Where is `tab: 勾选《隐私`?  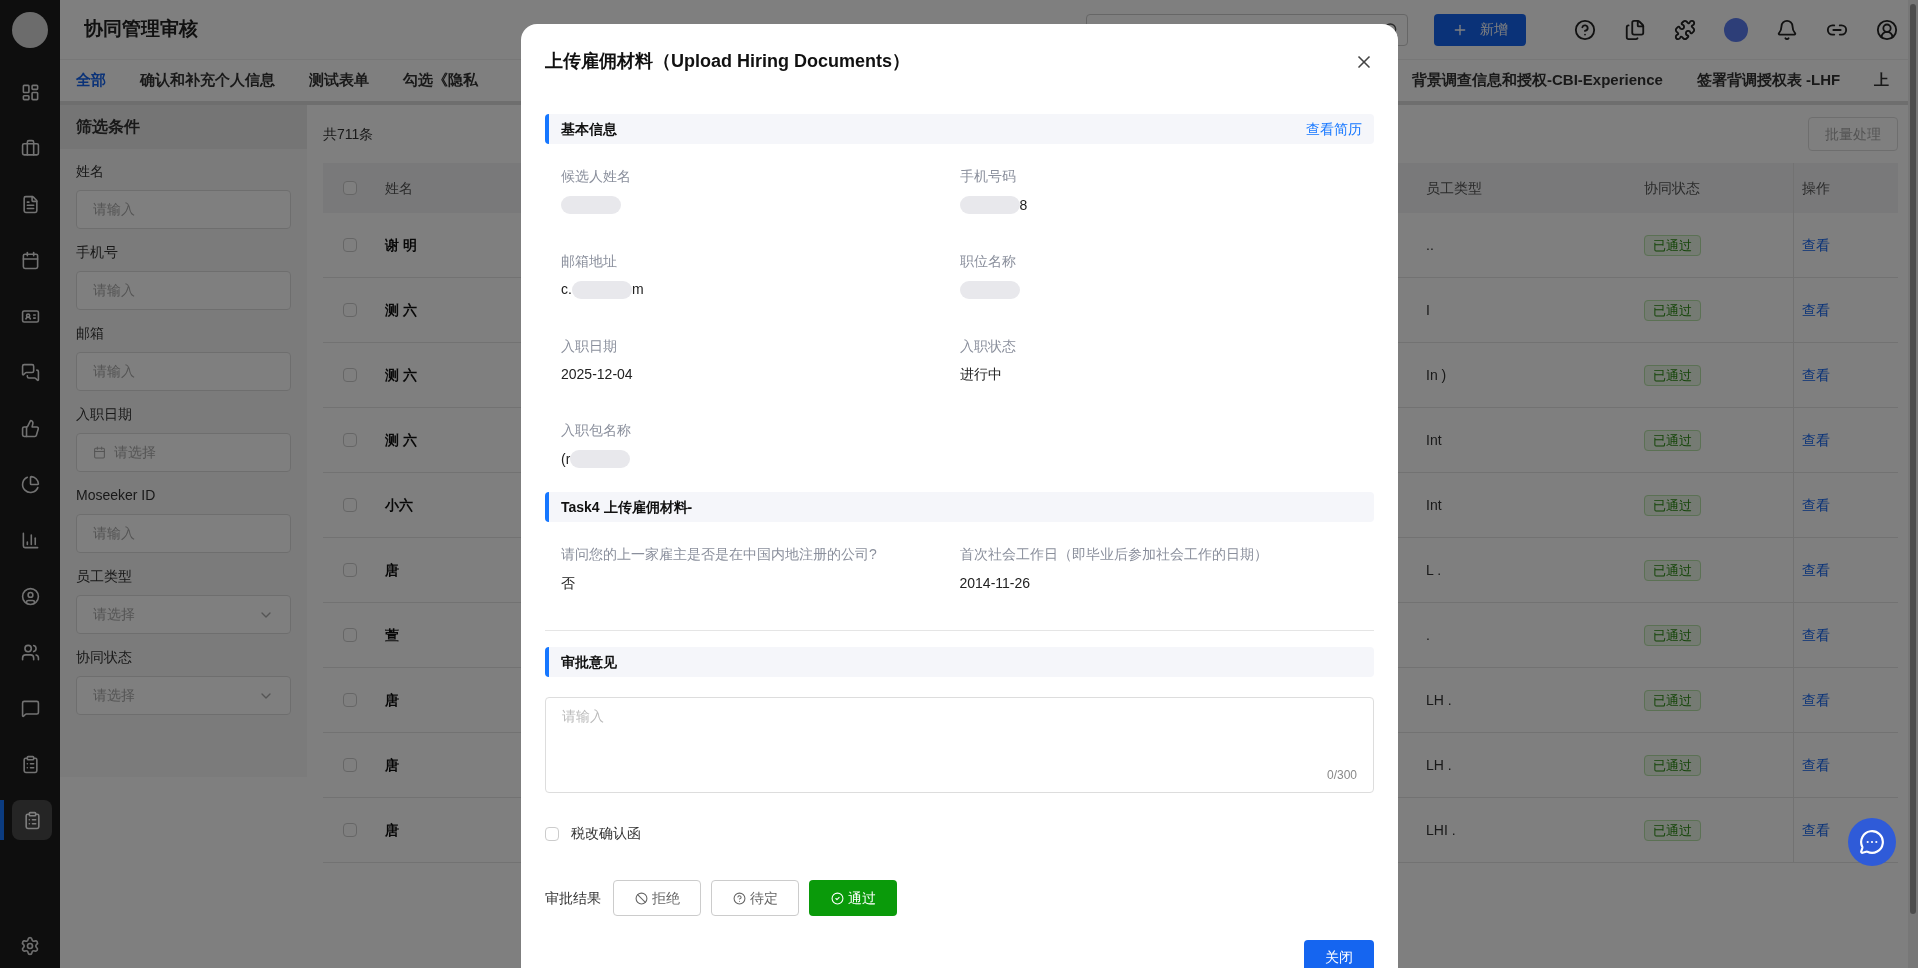
tab: 勾选《隐私 is located at coordinates (440, 80).